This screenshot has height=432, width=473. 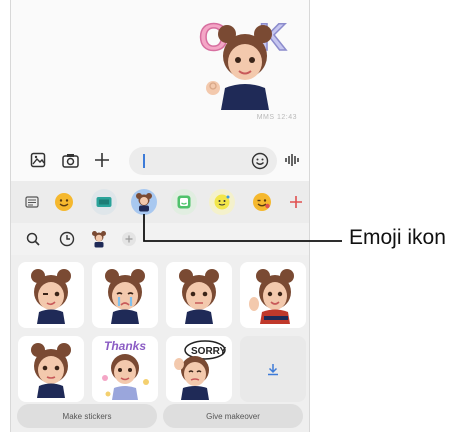 I want to click on callout-label: Emoji ikon, so click(x=397, y=237).